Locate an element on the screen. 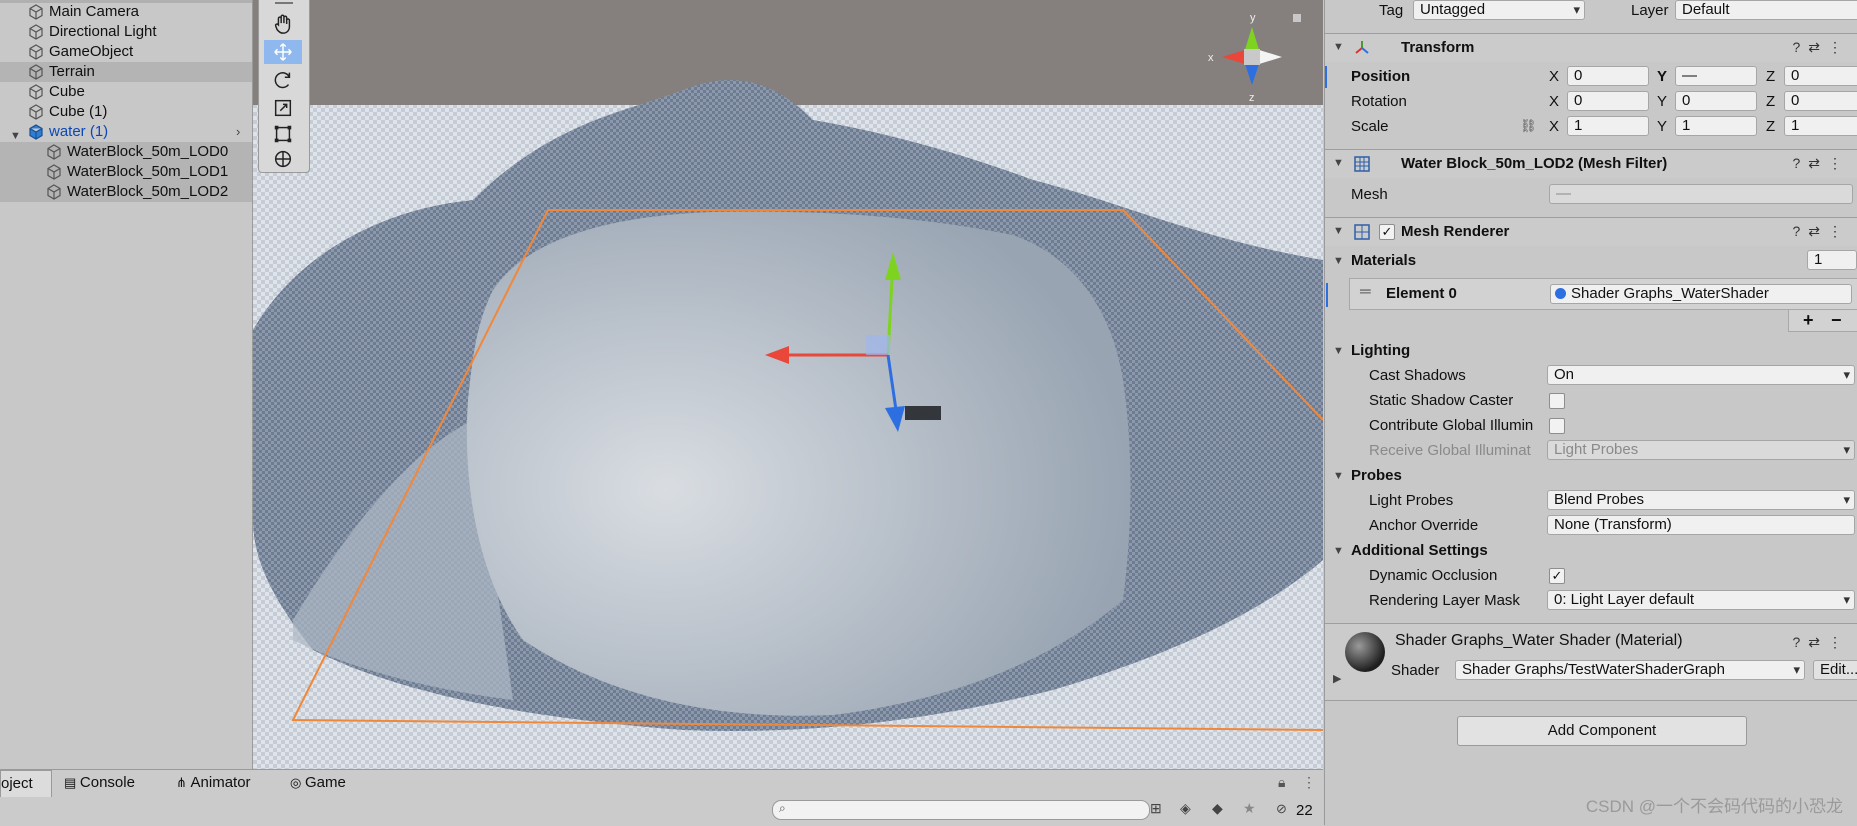 Image resolution: width=1857 pixels, height=826 pixels. hierarchy-item: GameObject is located at coordinates (126, 52).